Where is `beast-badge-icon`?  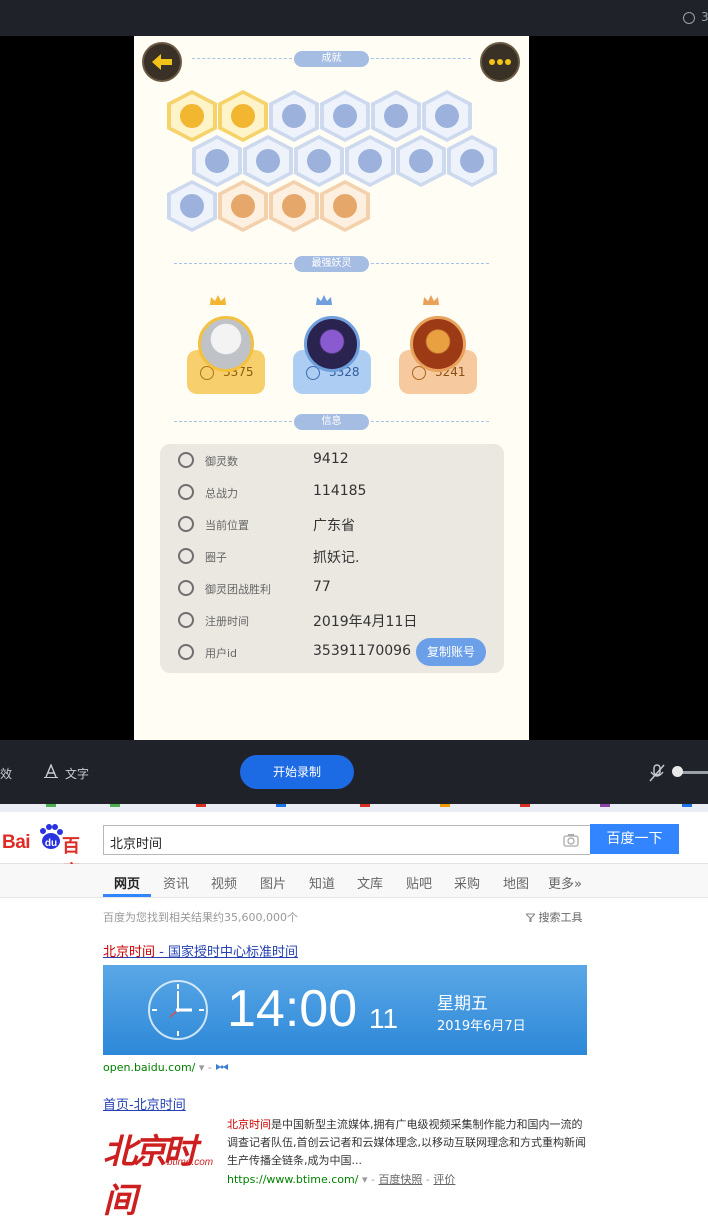 beast-badge-icon is located at coordinates (294, 206).